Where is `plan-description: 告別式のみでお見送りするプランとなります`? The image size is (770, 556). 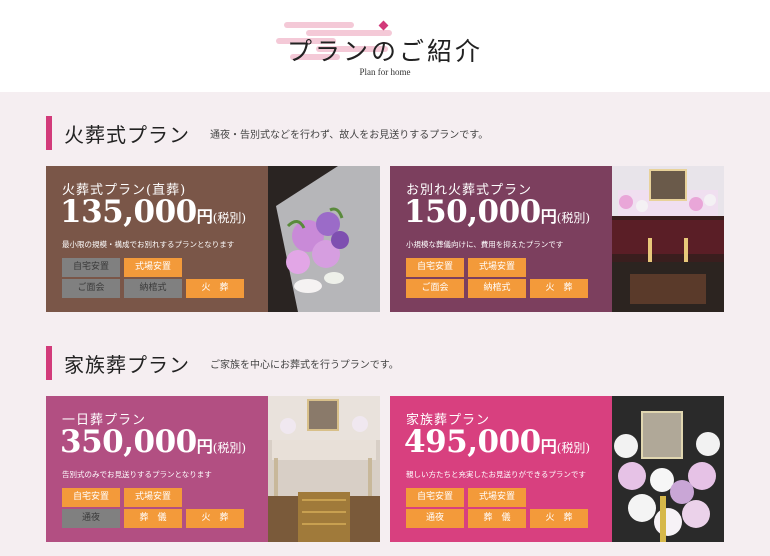 plan-description: 告別式のみでお見送りするプランとなります is located at coordinates (137, 474).